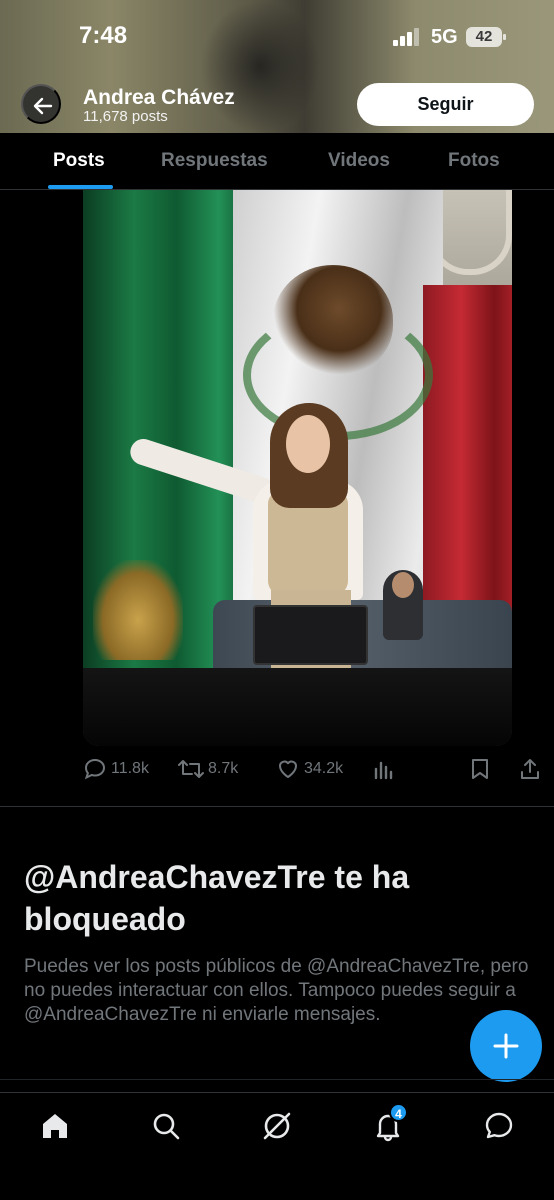 The width and height of the screenshot is (554, 1200). Describe the element at coordinates (407, 37) in the screenshot. I see `signal-icon` at that location.